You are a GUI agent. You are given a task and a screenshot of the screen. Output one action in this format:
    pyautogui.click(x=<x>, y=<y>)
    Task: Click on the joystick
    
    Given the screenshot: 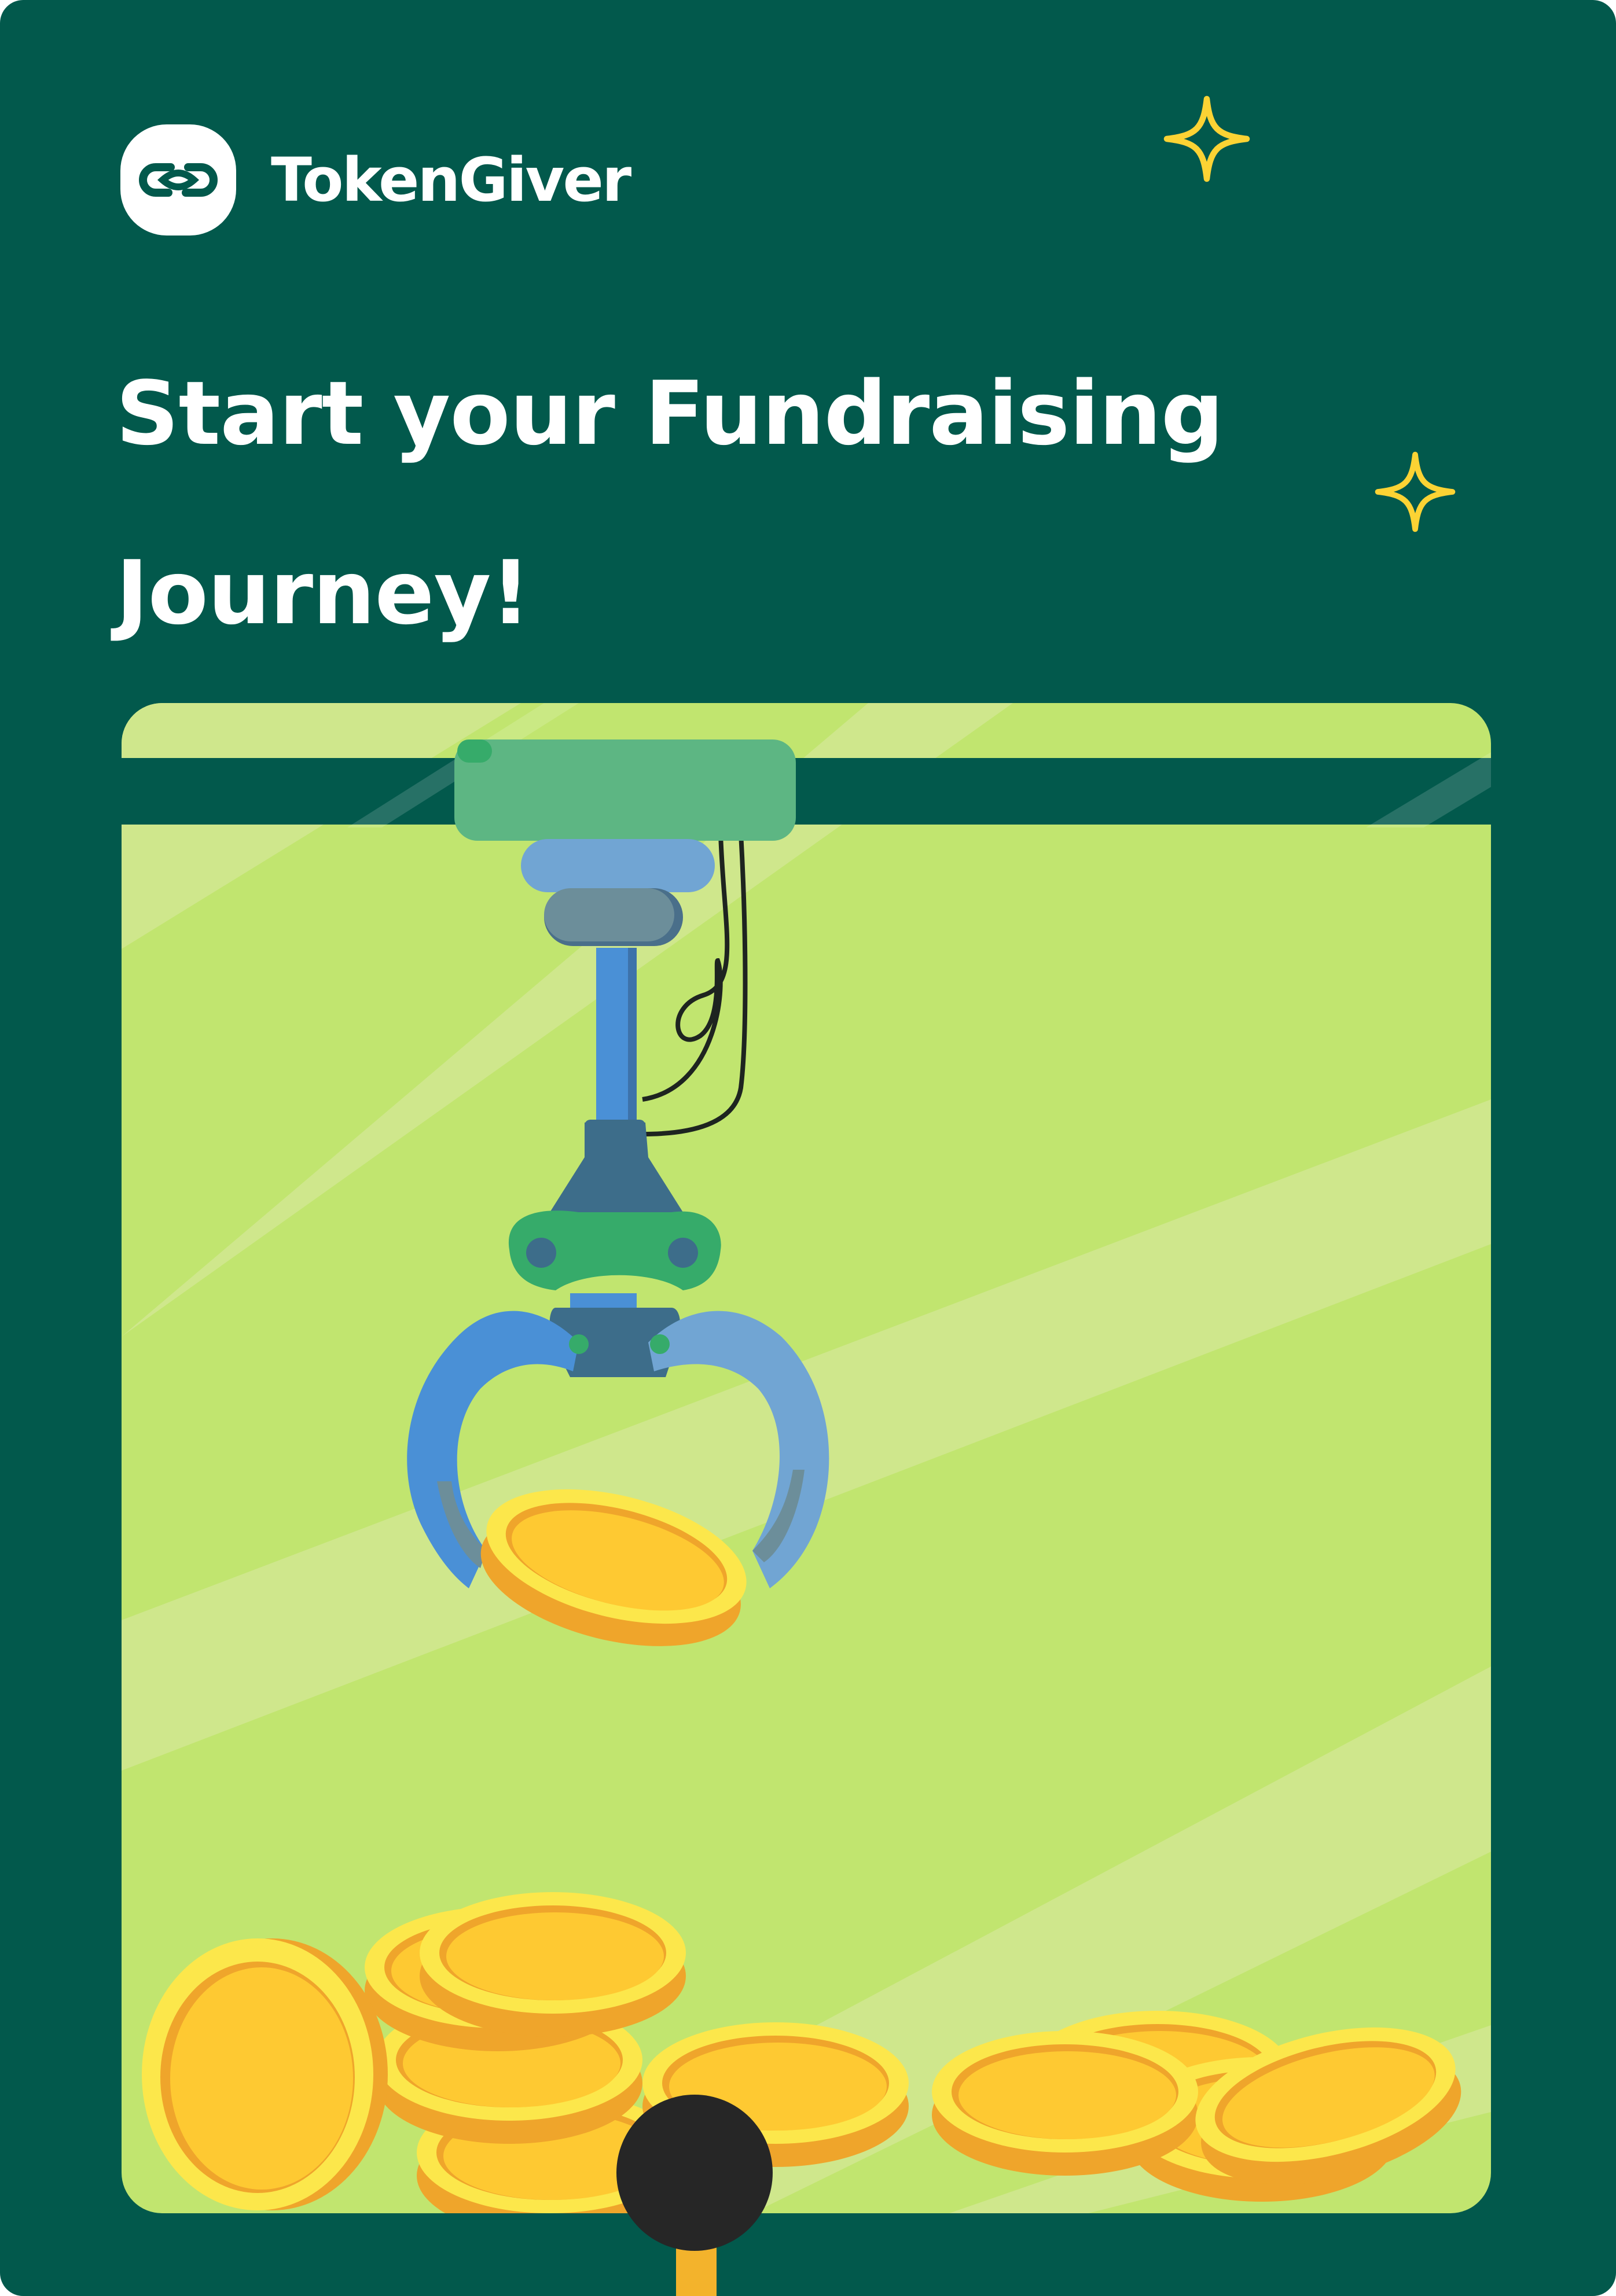 What is the action you would take?
    pyautogui.click(x=694, y=2195)
    